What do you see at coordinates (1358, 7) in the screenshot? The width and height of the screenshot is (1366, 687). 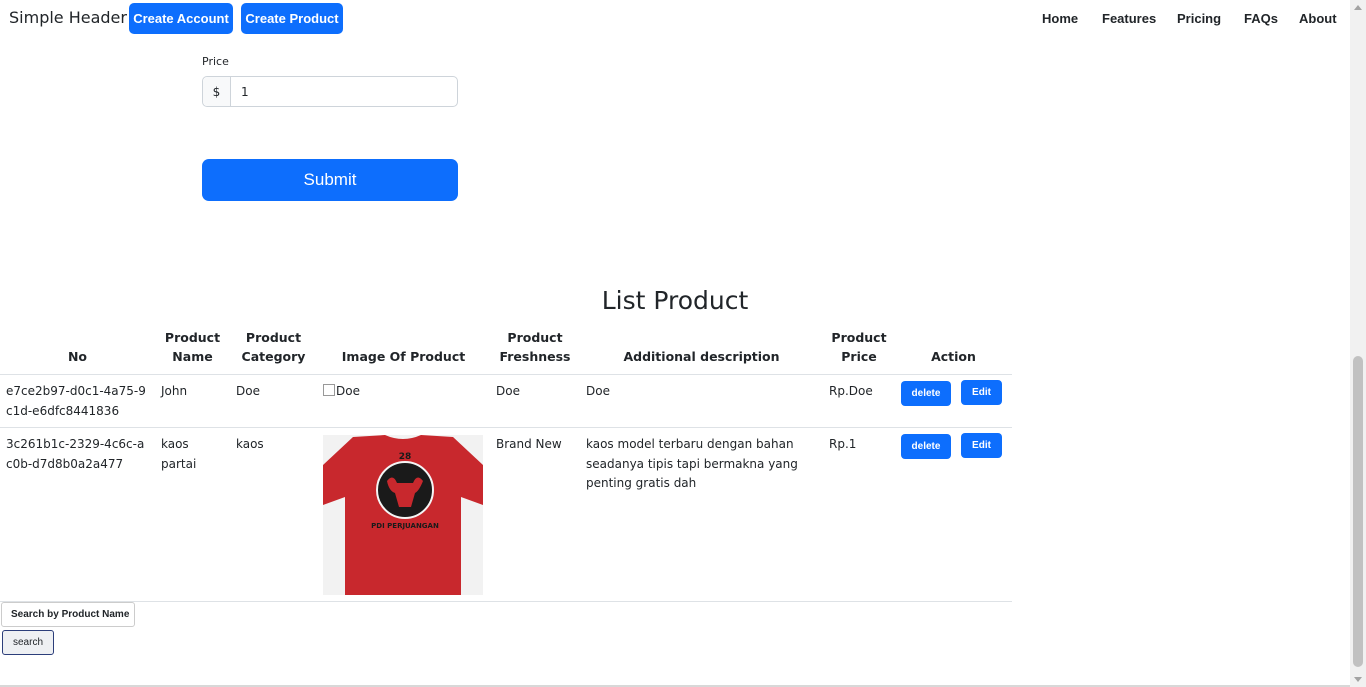 I see `scroll-up-arrow-icon` at bounding box center [1358, 7].